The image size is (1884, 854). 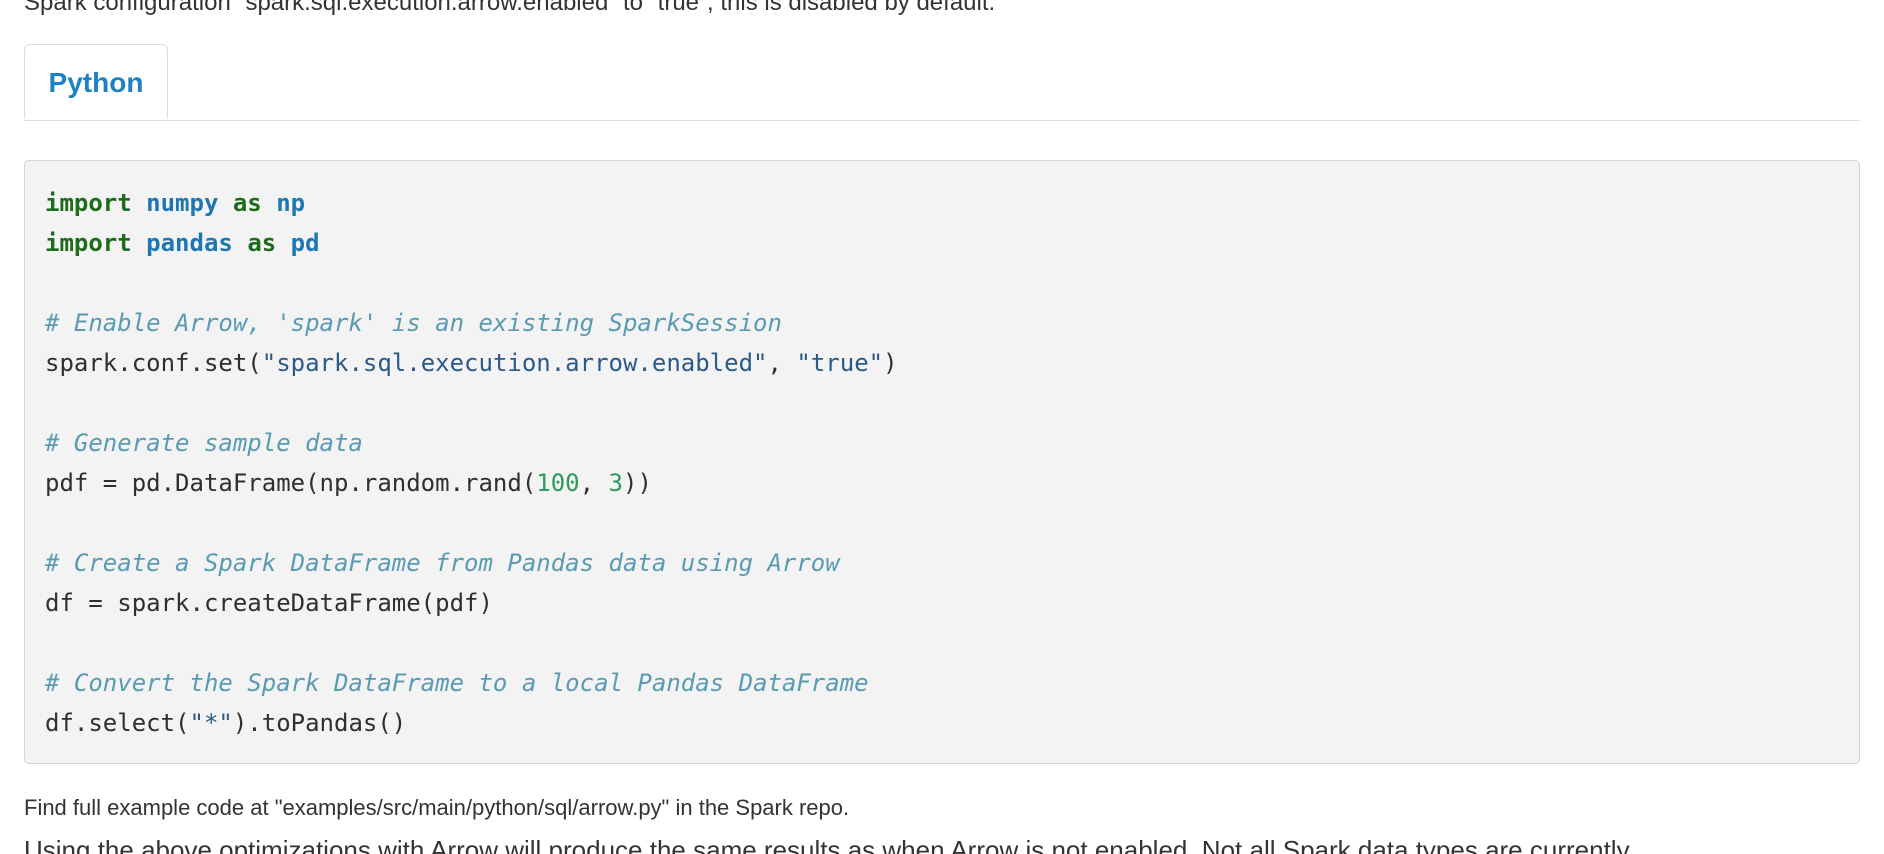 What do you see at coordinates (189, 243) in the screenshot?
I see `code-token: pandas` at bounding box center [189, 243].